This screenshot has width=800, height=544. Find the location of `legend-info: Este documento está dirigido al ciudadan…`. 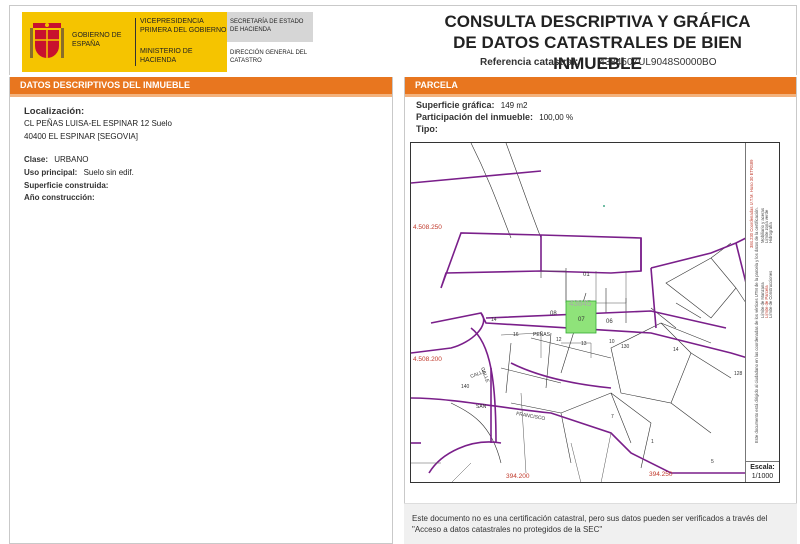

legend-info: Este documento está dirigido al ciudadan… is located at coordinates (756, 325).